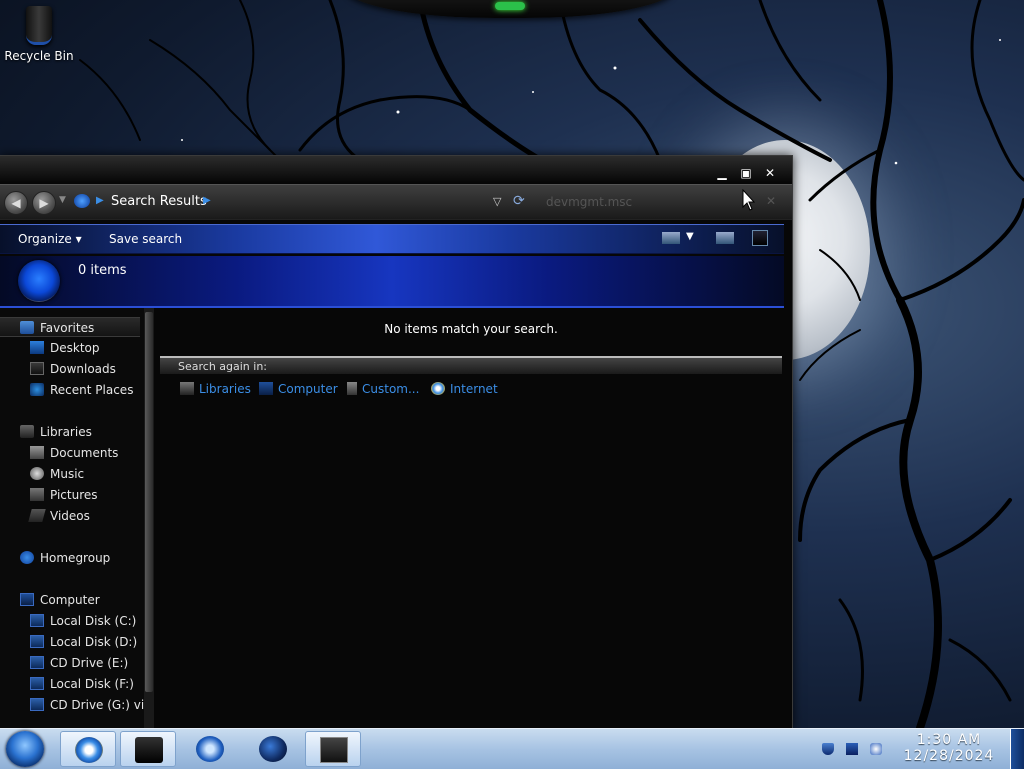  I want to click on globe-icon, so click(273, 749).